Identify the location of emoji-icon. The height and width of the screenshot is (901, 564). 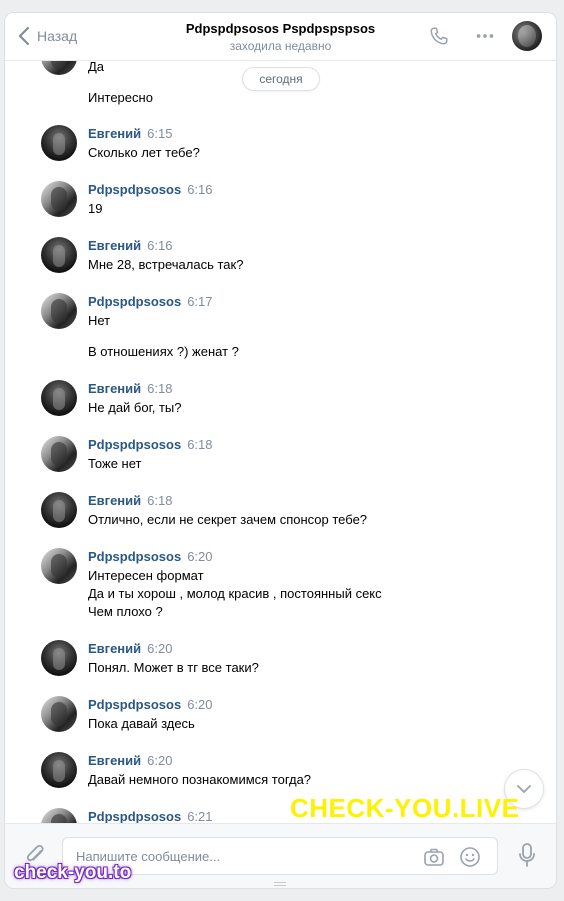
(470, 857).